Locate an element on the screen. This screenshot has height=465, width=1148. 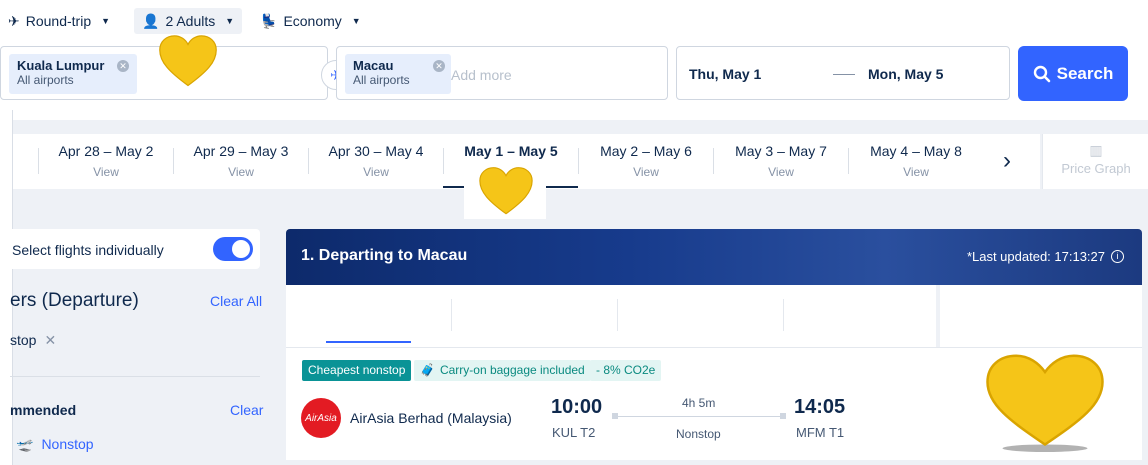
date-tab-dates: Apr 28 – May 2 is located at coordinates (106, 151).